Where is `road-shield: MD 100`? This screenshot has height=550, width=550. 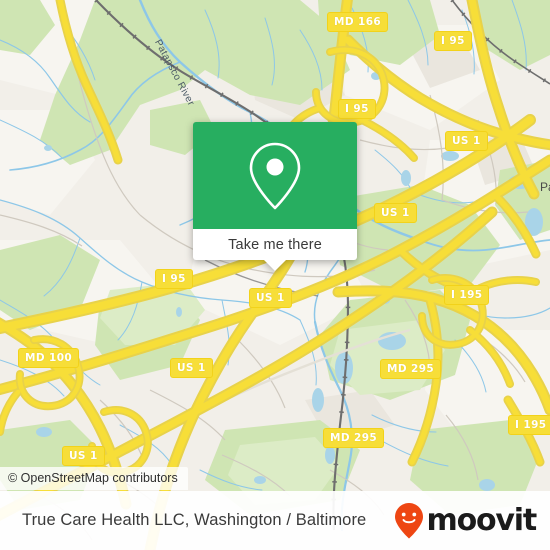
road-shield: MD 100 is located at coordinates (49, 358).